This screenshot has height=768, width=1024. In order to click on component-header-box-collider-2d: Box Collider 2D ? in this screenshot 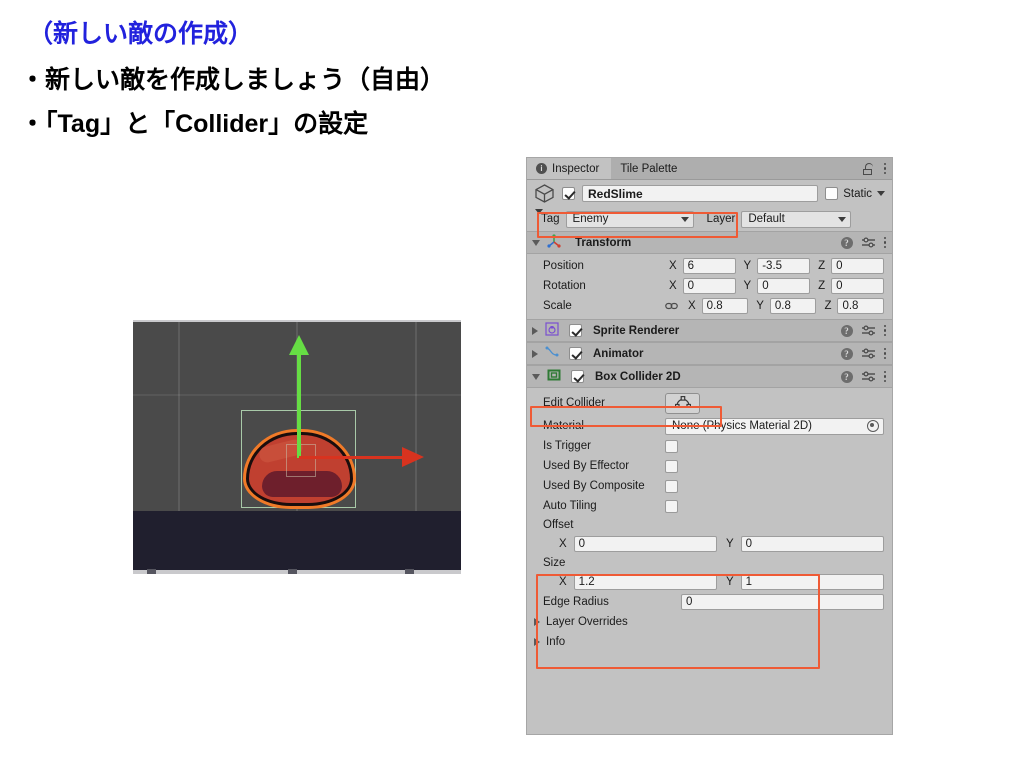, I will do `click(709, 376)`.